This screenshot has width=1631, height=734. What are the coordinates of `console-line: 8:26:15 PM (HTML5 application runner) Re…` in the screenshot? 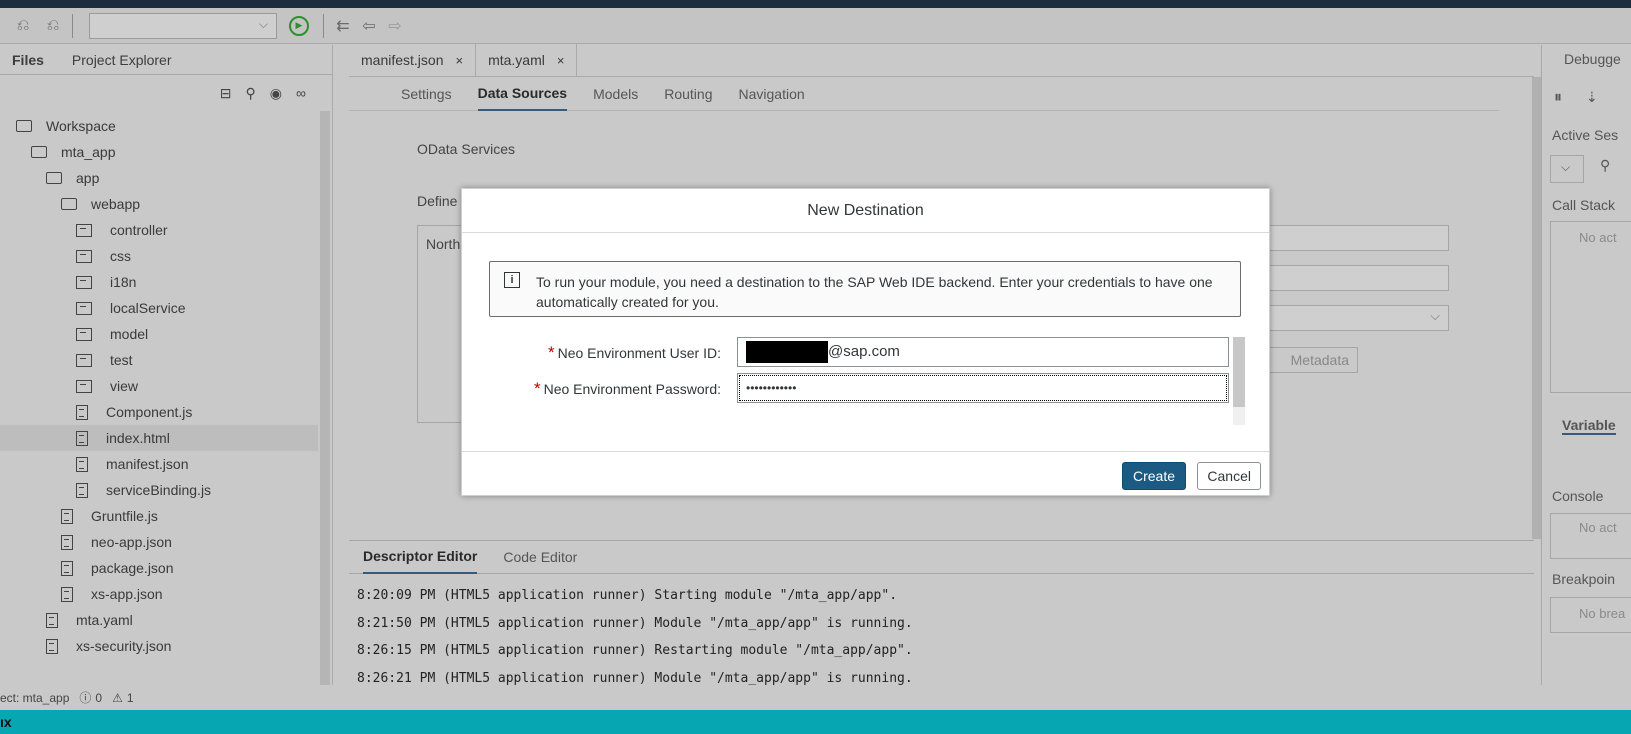 It's located at (635, 650).